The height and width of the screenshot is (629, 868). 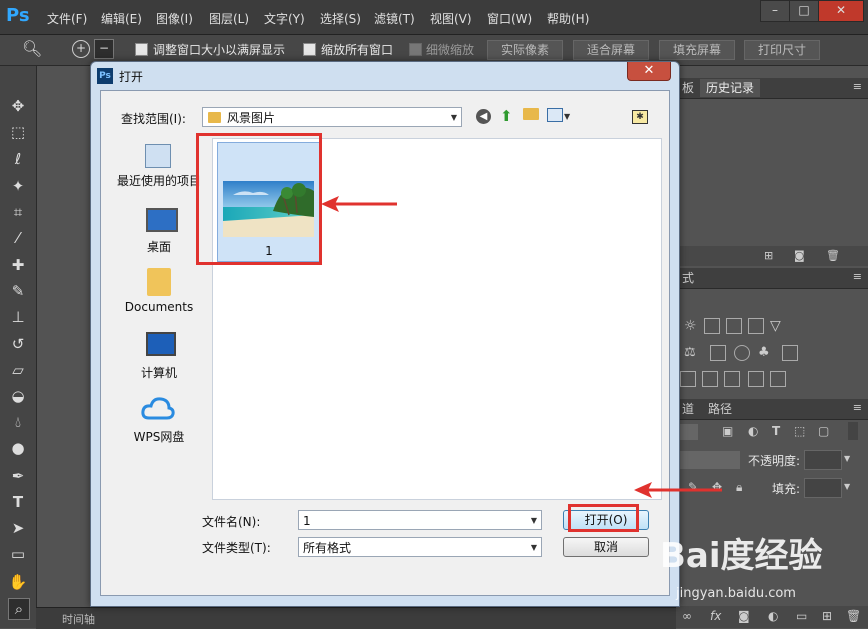 What do you see at coordinates (18, 528) in the screenshot?
I see `path-selection-tool-icon: ➤` at bounding box center [18, 528].